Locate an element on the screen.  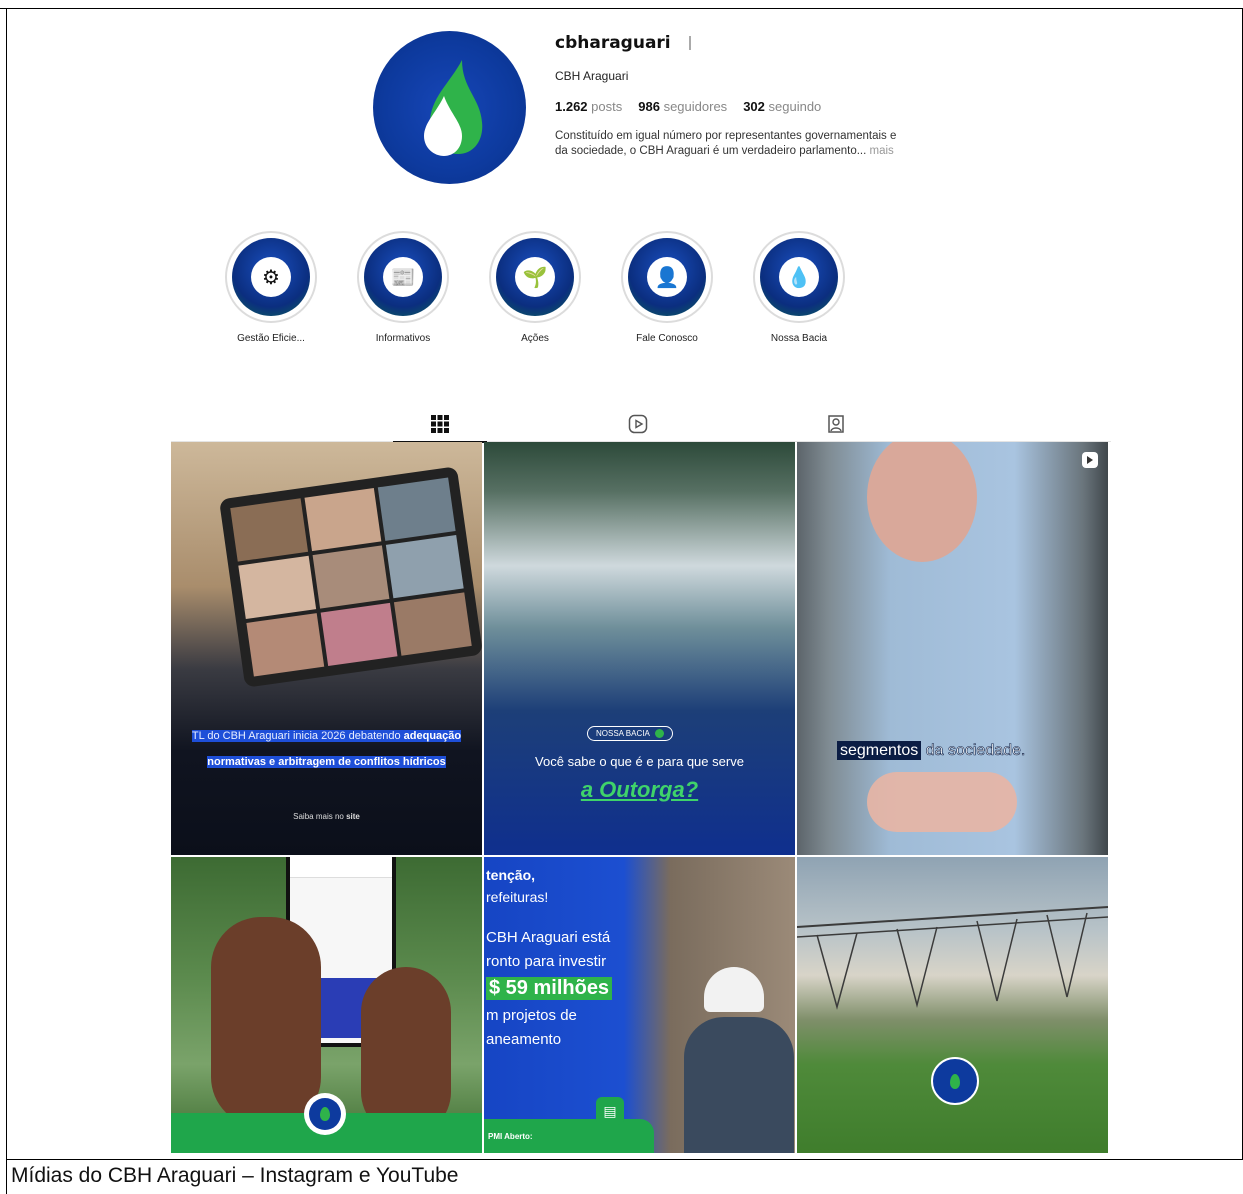
worker-body is located at coordinates (739, 1085).